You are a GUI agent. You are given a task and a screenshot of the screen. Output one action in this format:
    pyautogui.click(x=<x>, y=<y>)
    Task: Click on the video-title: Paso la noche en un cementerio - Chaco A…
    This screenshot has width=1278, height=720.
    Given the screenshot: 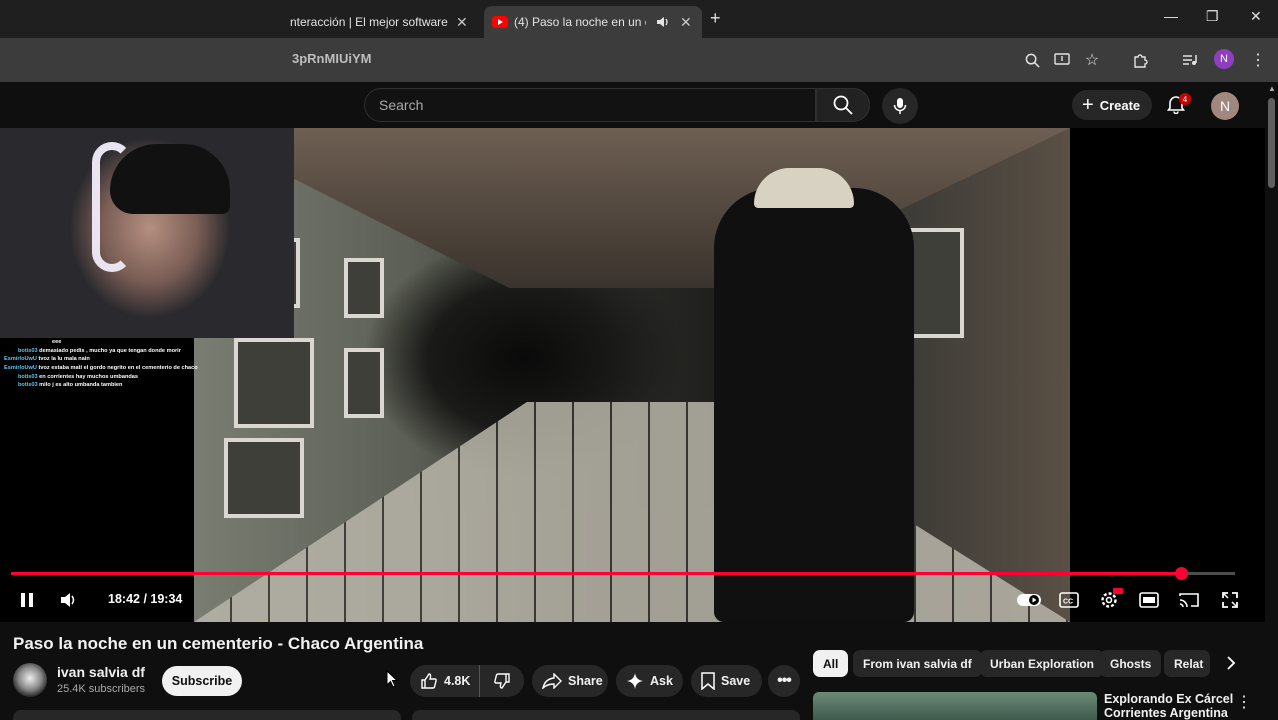 What is the action you would take?
    pyautogui.click(x=218, y=643)
    